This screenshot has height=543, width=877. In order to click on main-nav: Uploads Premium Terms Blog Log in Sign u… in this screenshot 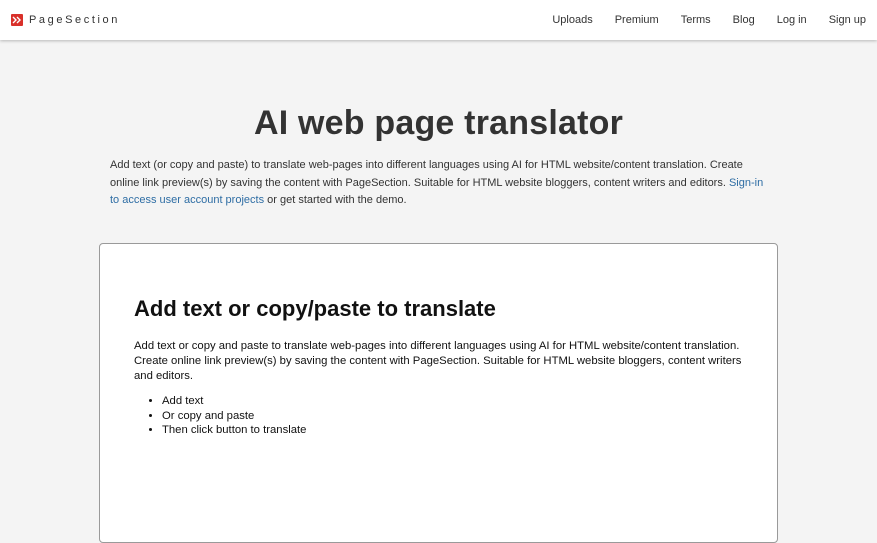, I will do `click(714, 20)`.